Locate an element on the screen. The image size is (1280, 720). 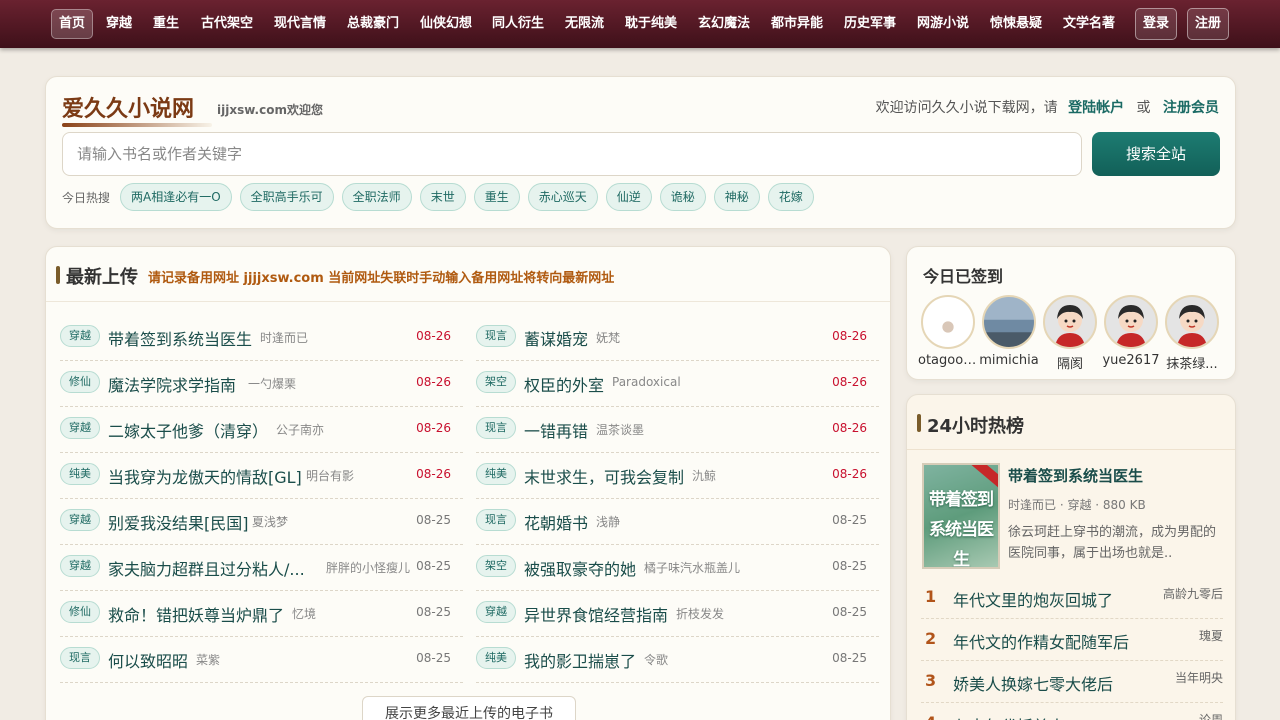
book-title-link: 蓄谋婚宠 is located at coordinates (556, 338).